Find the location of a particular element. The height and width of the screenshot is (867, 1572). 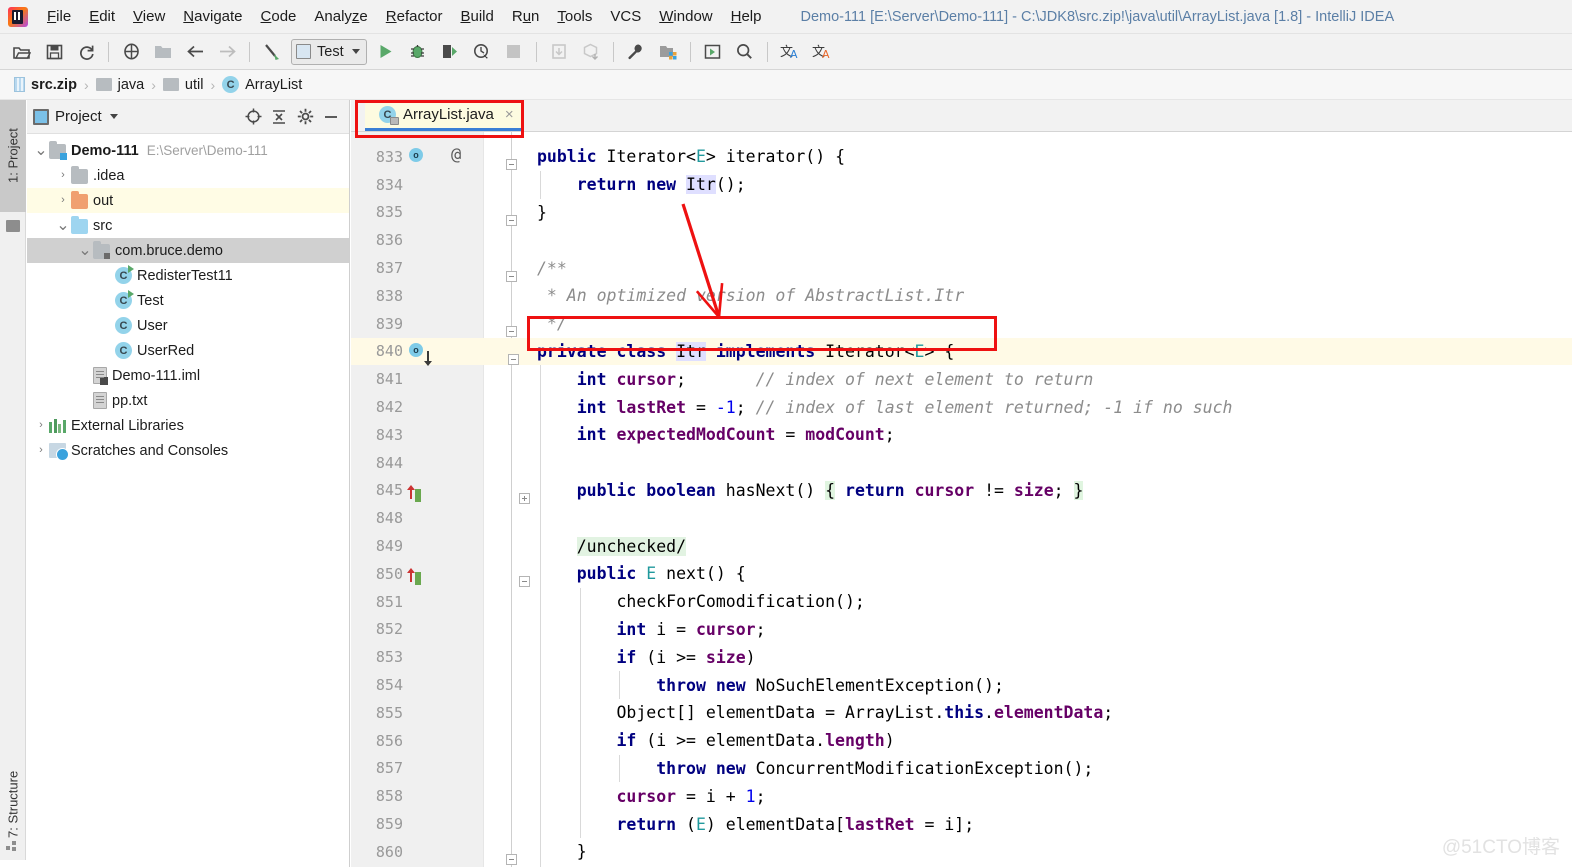

open-project-icon is located at coordinates (22, 52).